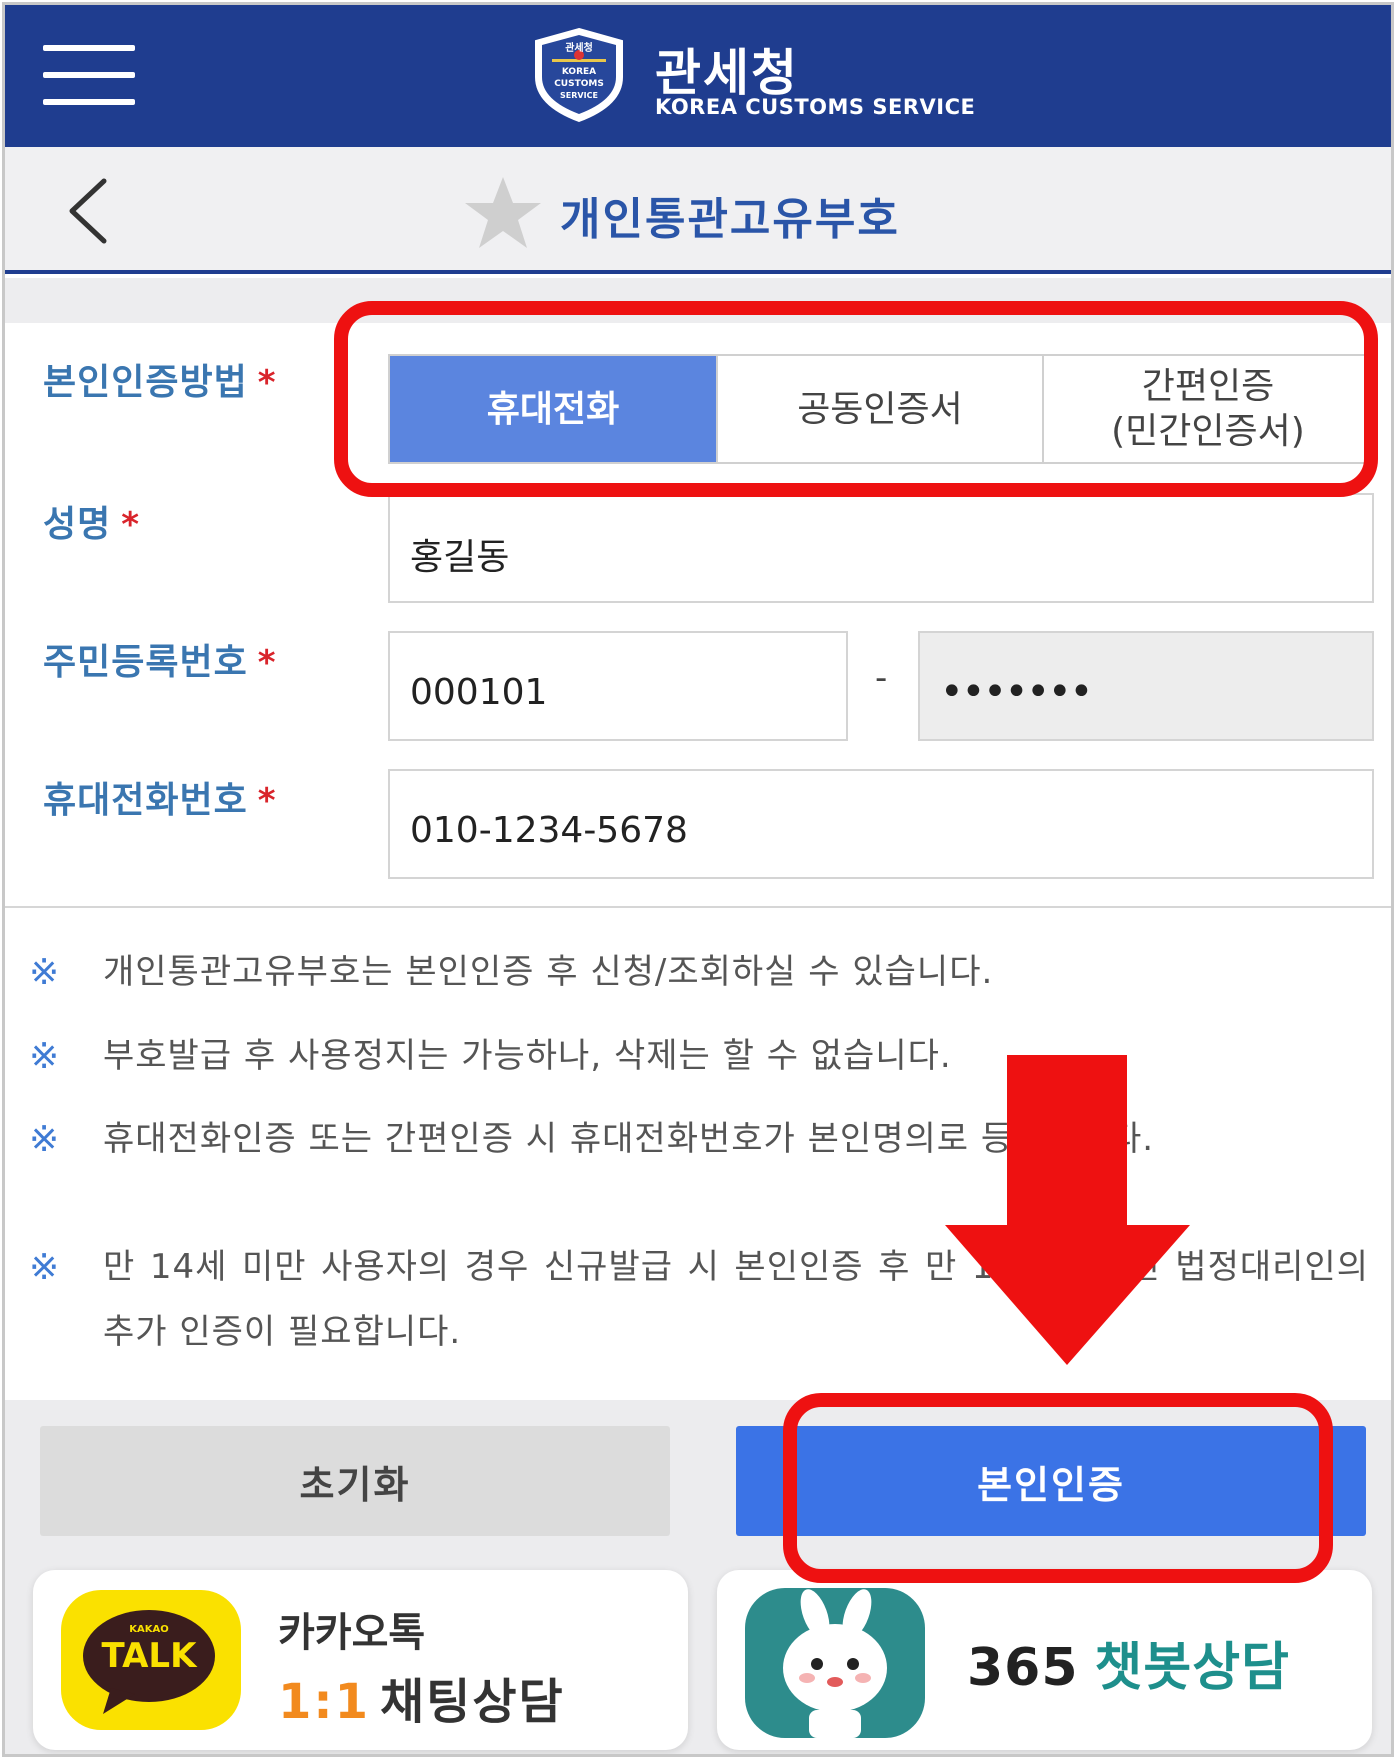  I want to click on emblem-line-1: KOREA, so click(579, 72).